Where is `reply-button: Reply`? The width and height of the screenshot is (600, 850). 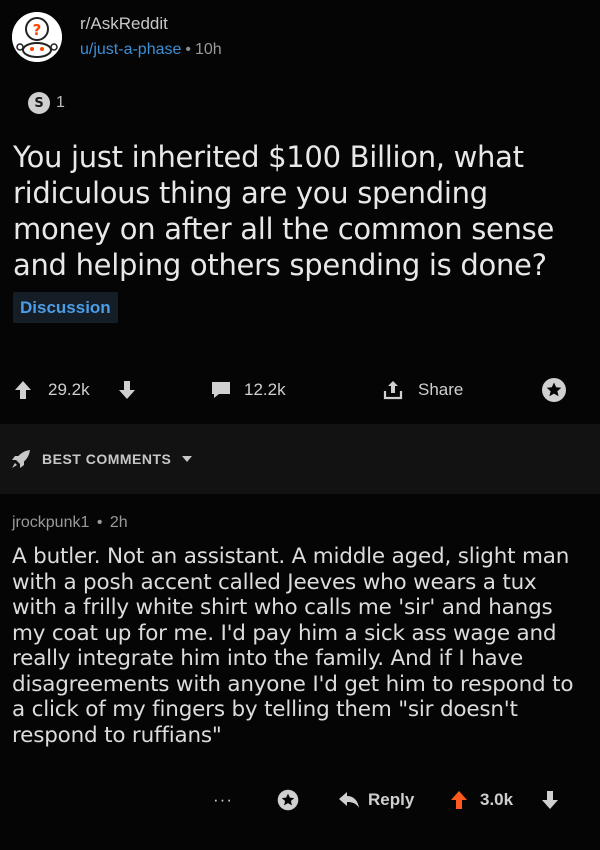
reply-button: Reply is located at coordinates (376, 800).